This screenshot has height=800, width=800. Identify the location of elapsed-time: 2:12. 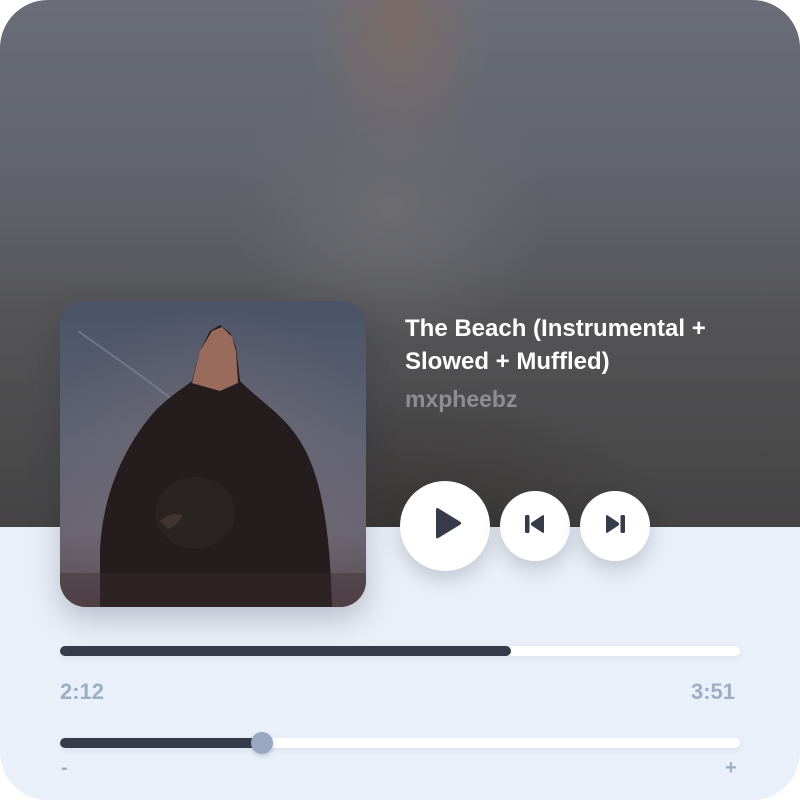
(82, 691).